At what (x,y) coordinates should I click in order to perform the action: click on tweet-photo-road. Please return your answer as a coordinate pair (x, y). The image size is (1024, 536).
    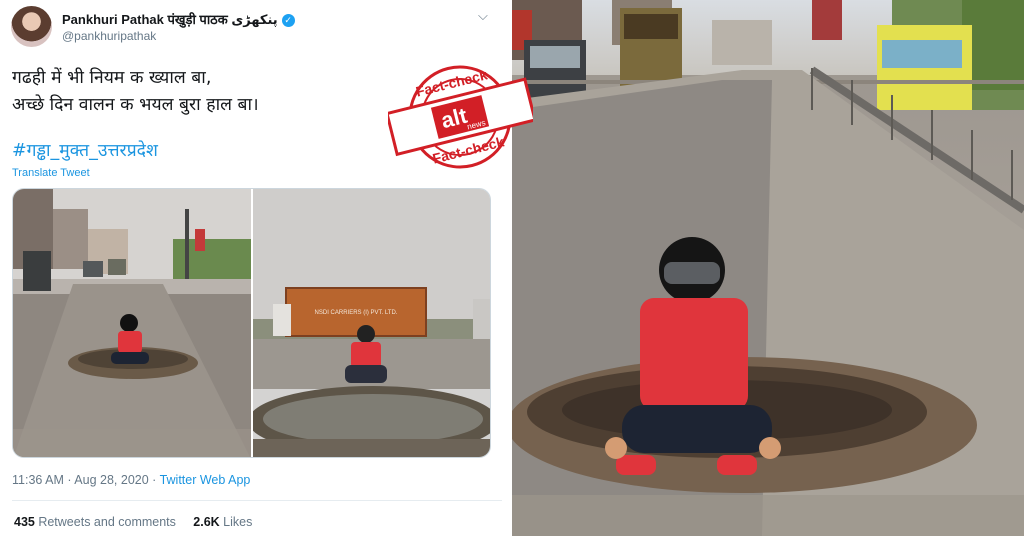
    Looking at the image, I should click on (132, 323).